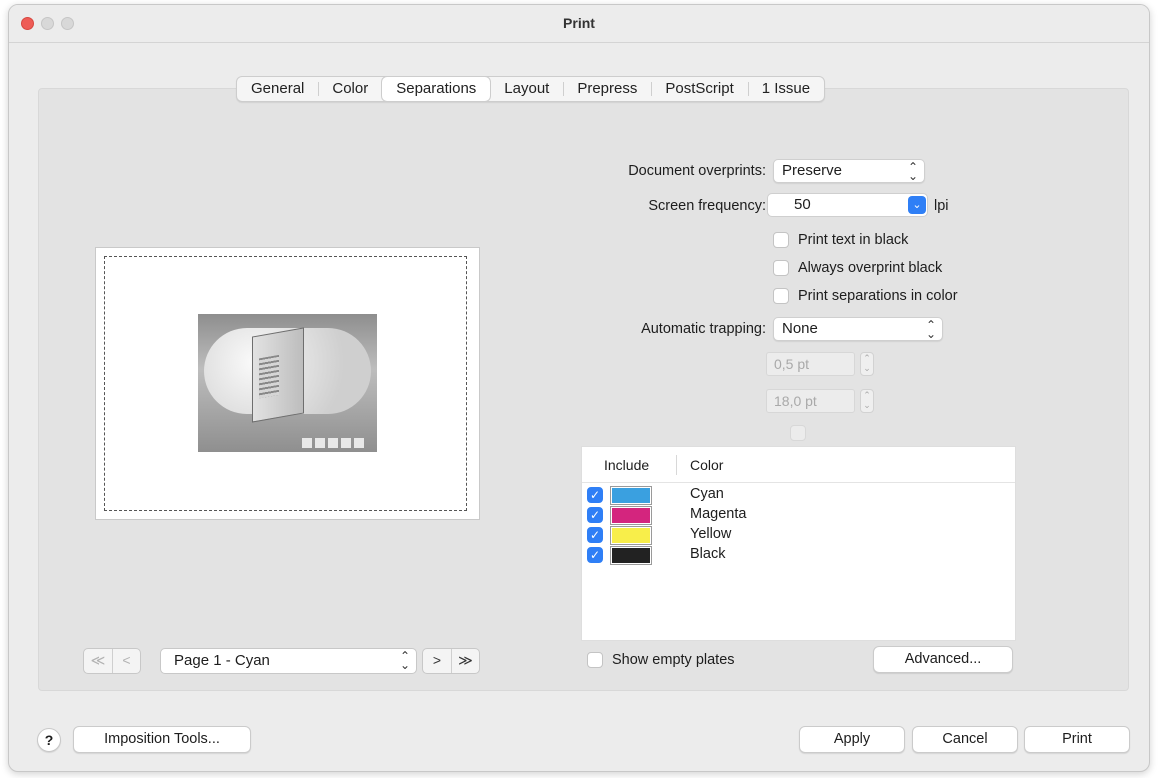 This screenshot has width=1158, height=778. I want to click on tab-prepress: Prepress, so click(607, 89).